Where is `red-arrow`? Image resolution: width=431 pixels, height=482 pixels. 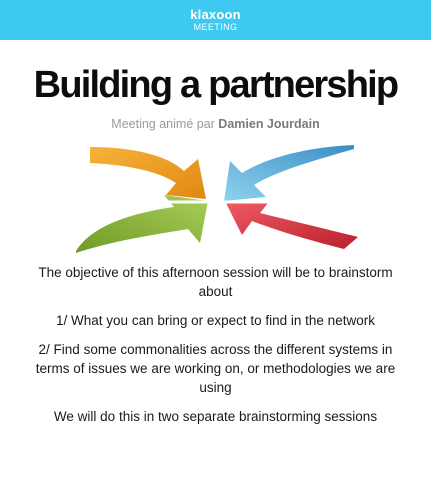 red-arrow is located at coordinates (291, 226).